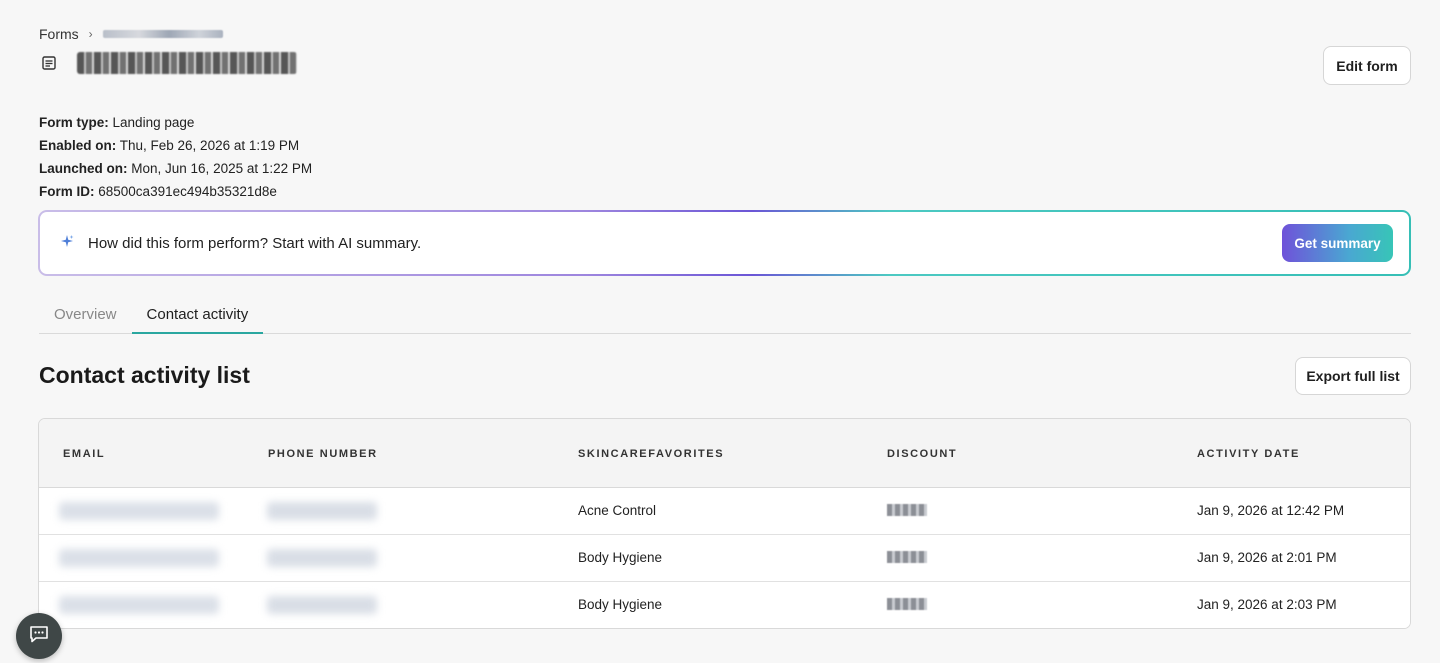 The width and height of the screenshot is (1440, 663). Describe the element at coordinates (1267, 604) in the screenshot. I see `activity-date-cell: Jan 9, 2026 at 2:03 PM` at that location.